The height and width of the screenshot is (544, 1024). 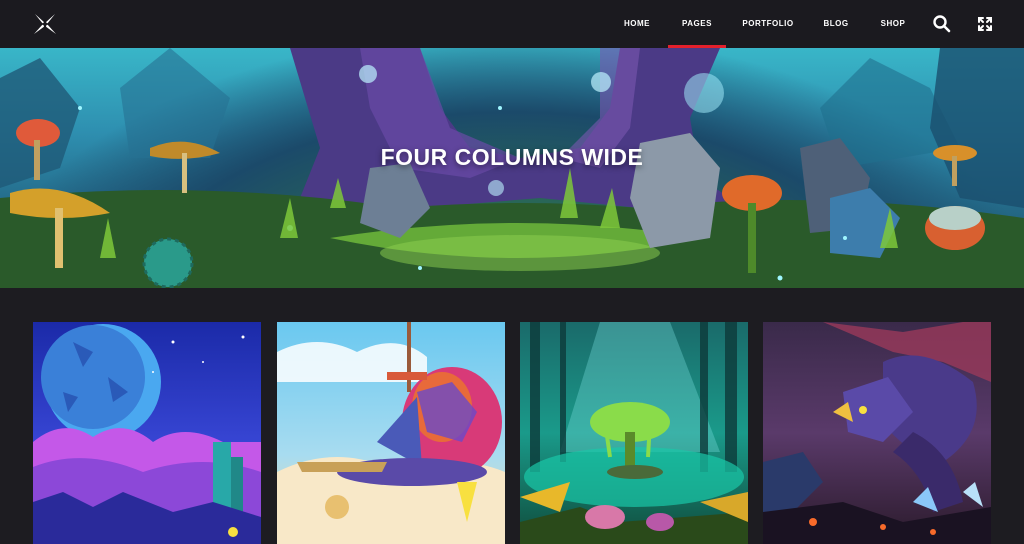 I want to click on fullscreen-icon, so click(x=985, y=24).